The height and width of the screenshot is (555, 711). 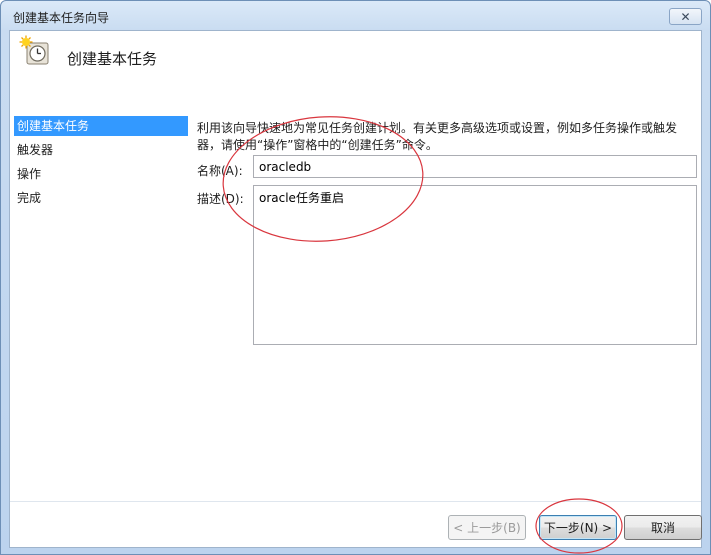 What do you see at coordinates (487, 527) in the screenshot?
I see `back-button: < 上一步(B)` at bounding box center [487, 527].